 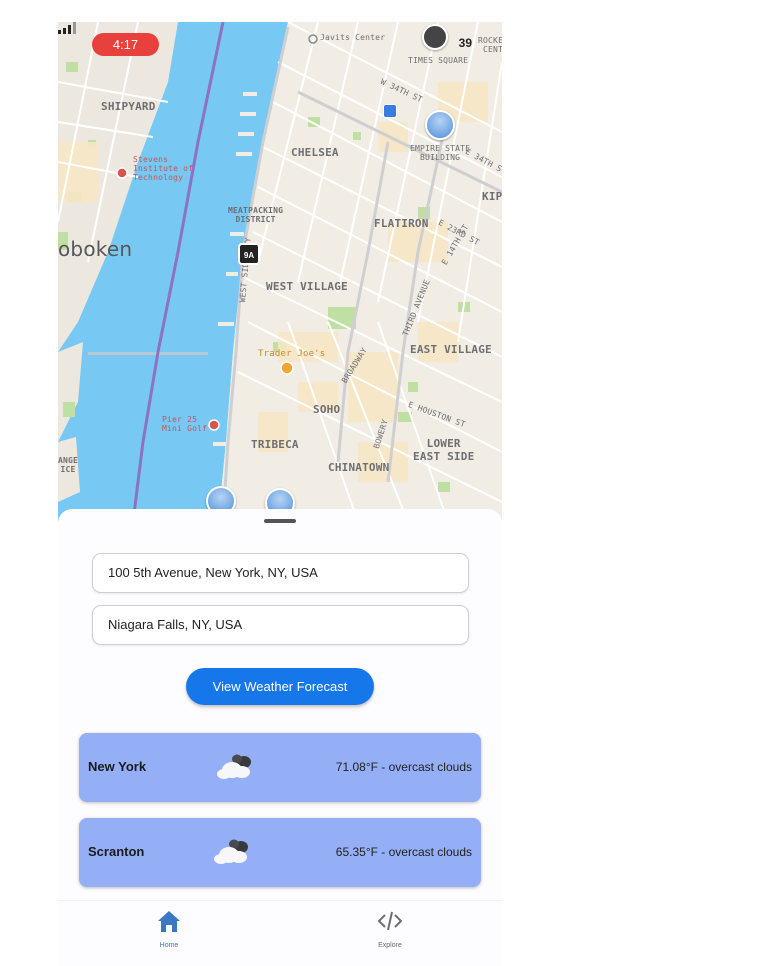 What do you see at coordinates (68, 465) in the screenshot?
I see `map-label-range: ANGE ICE` at bounding box center [68, 465].